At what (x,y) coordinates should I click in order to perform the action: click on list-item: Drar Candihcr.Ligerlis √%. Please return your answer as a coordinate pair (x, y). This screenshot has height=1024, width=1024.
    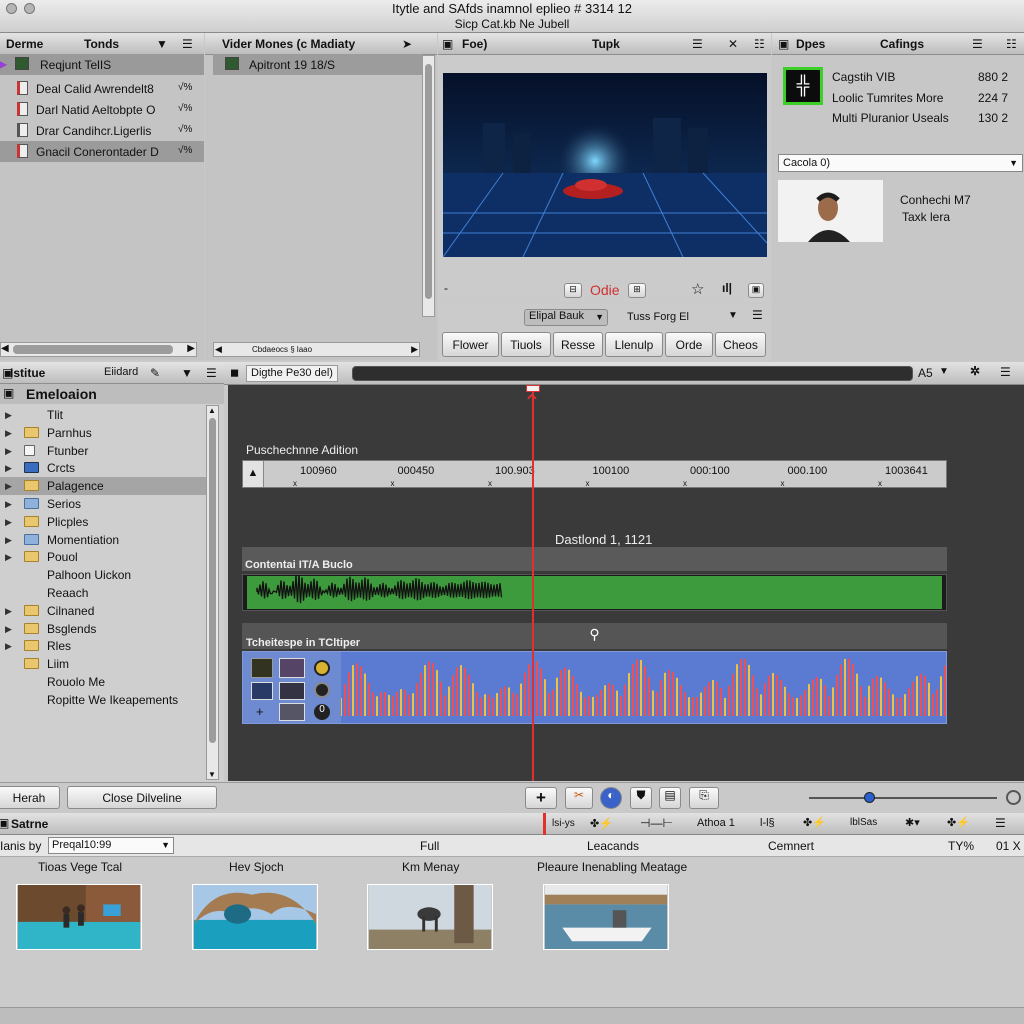
    Looking at the image, I should click on (102, 130).